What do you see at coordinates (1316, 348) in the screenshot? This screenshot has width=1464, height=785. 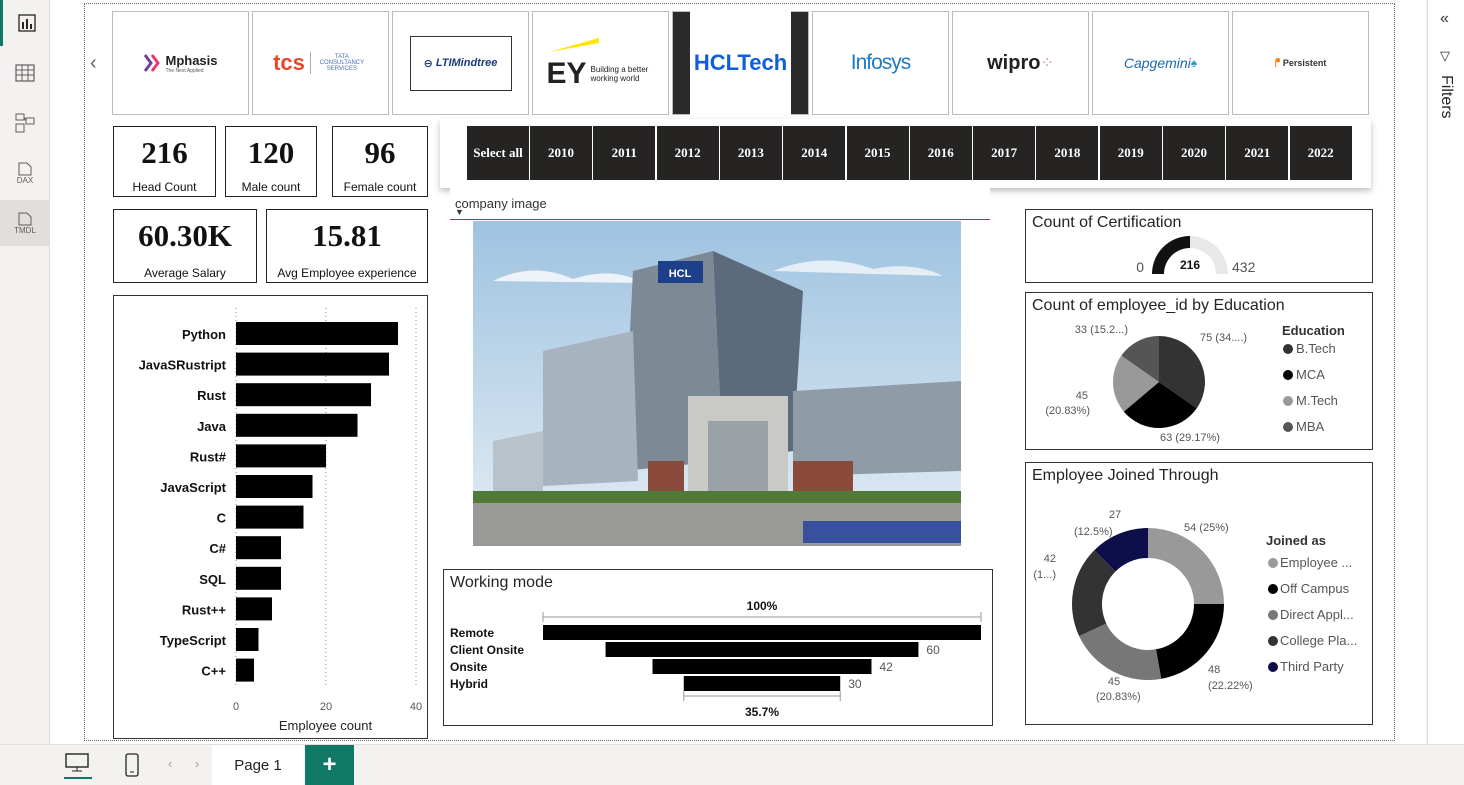 I see `legend-item-B.Tech: B.Tech` at bounding box center [1316, 348].